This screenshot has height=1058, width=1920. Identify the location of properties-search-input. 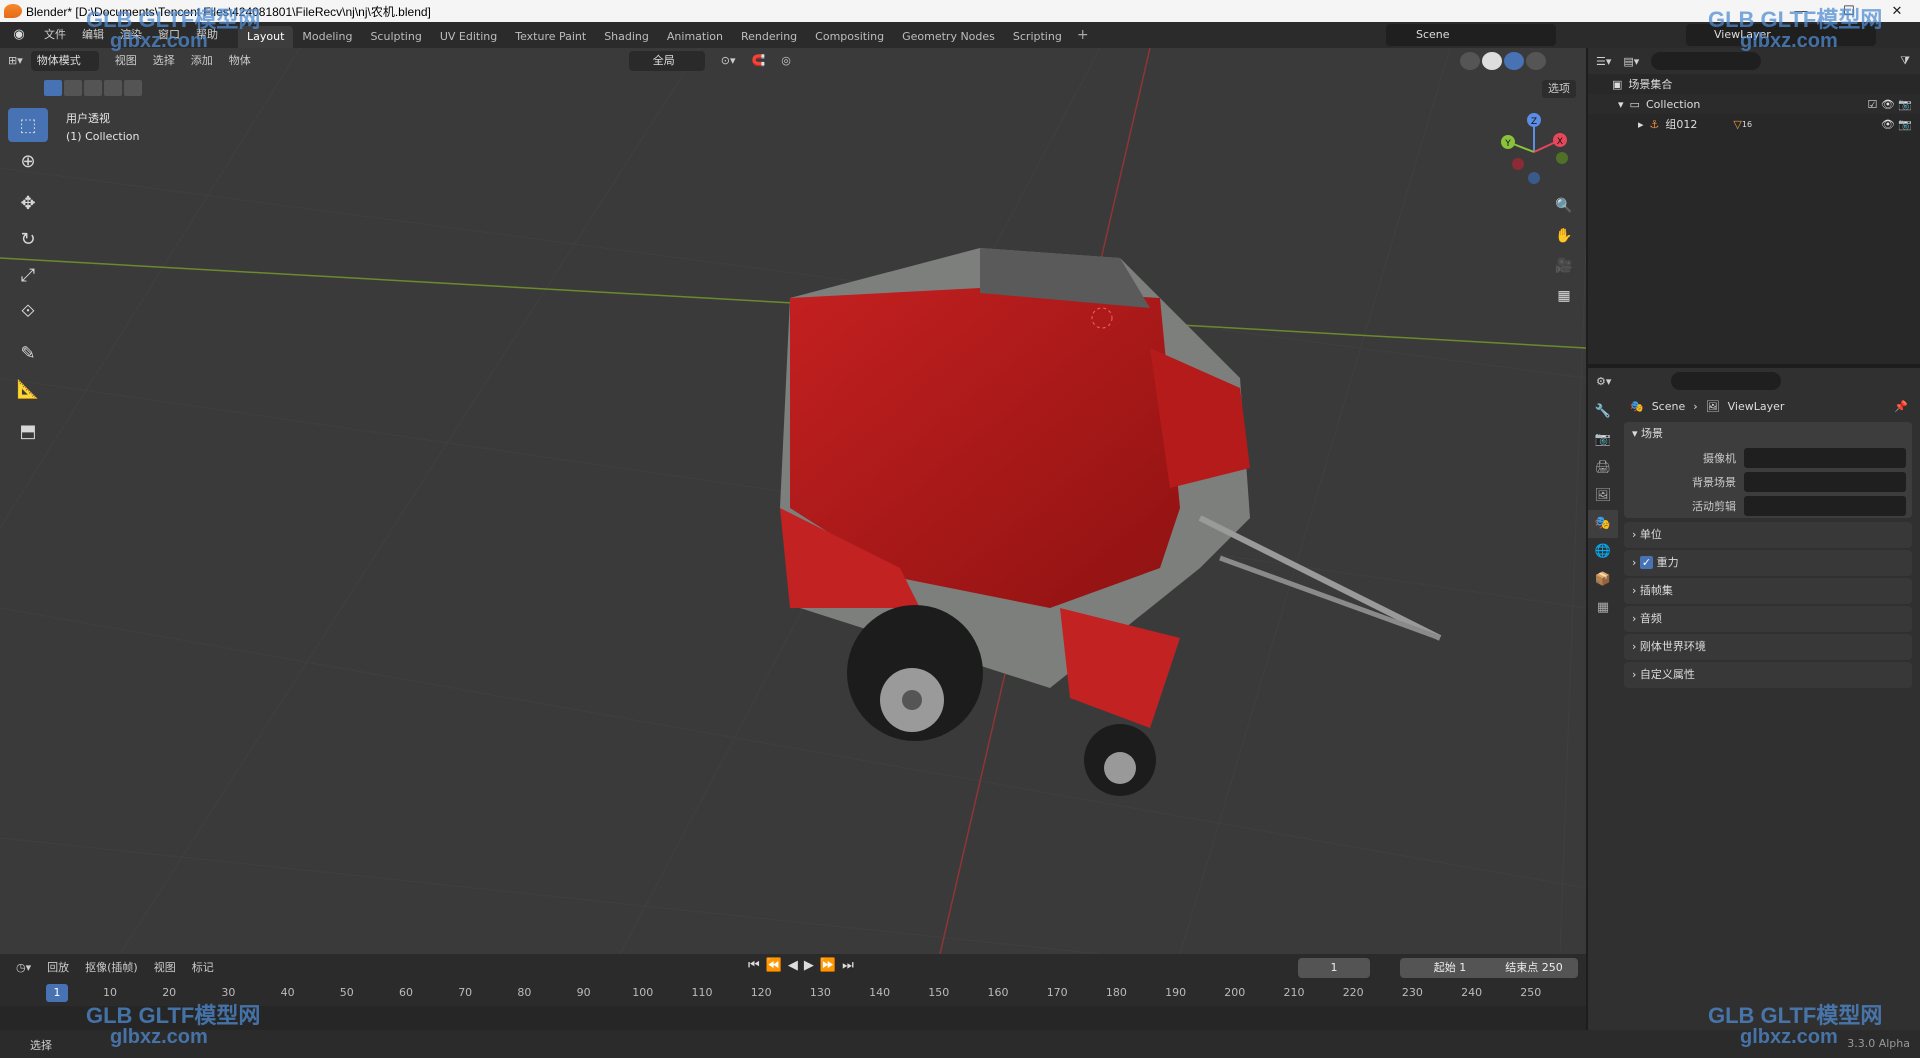
(1726, 381).